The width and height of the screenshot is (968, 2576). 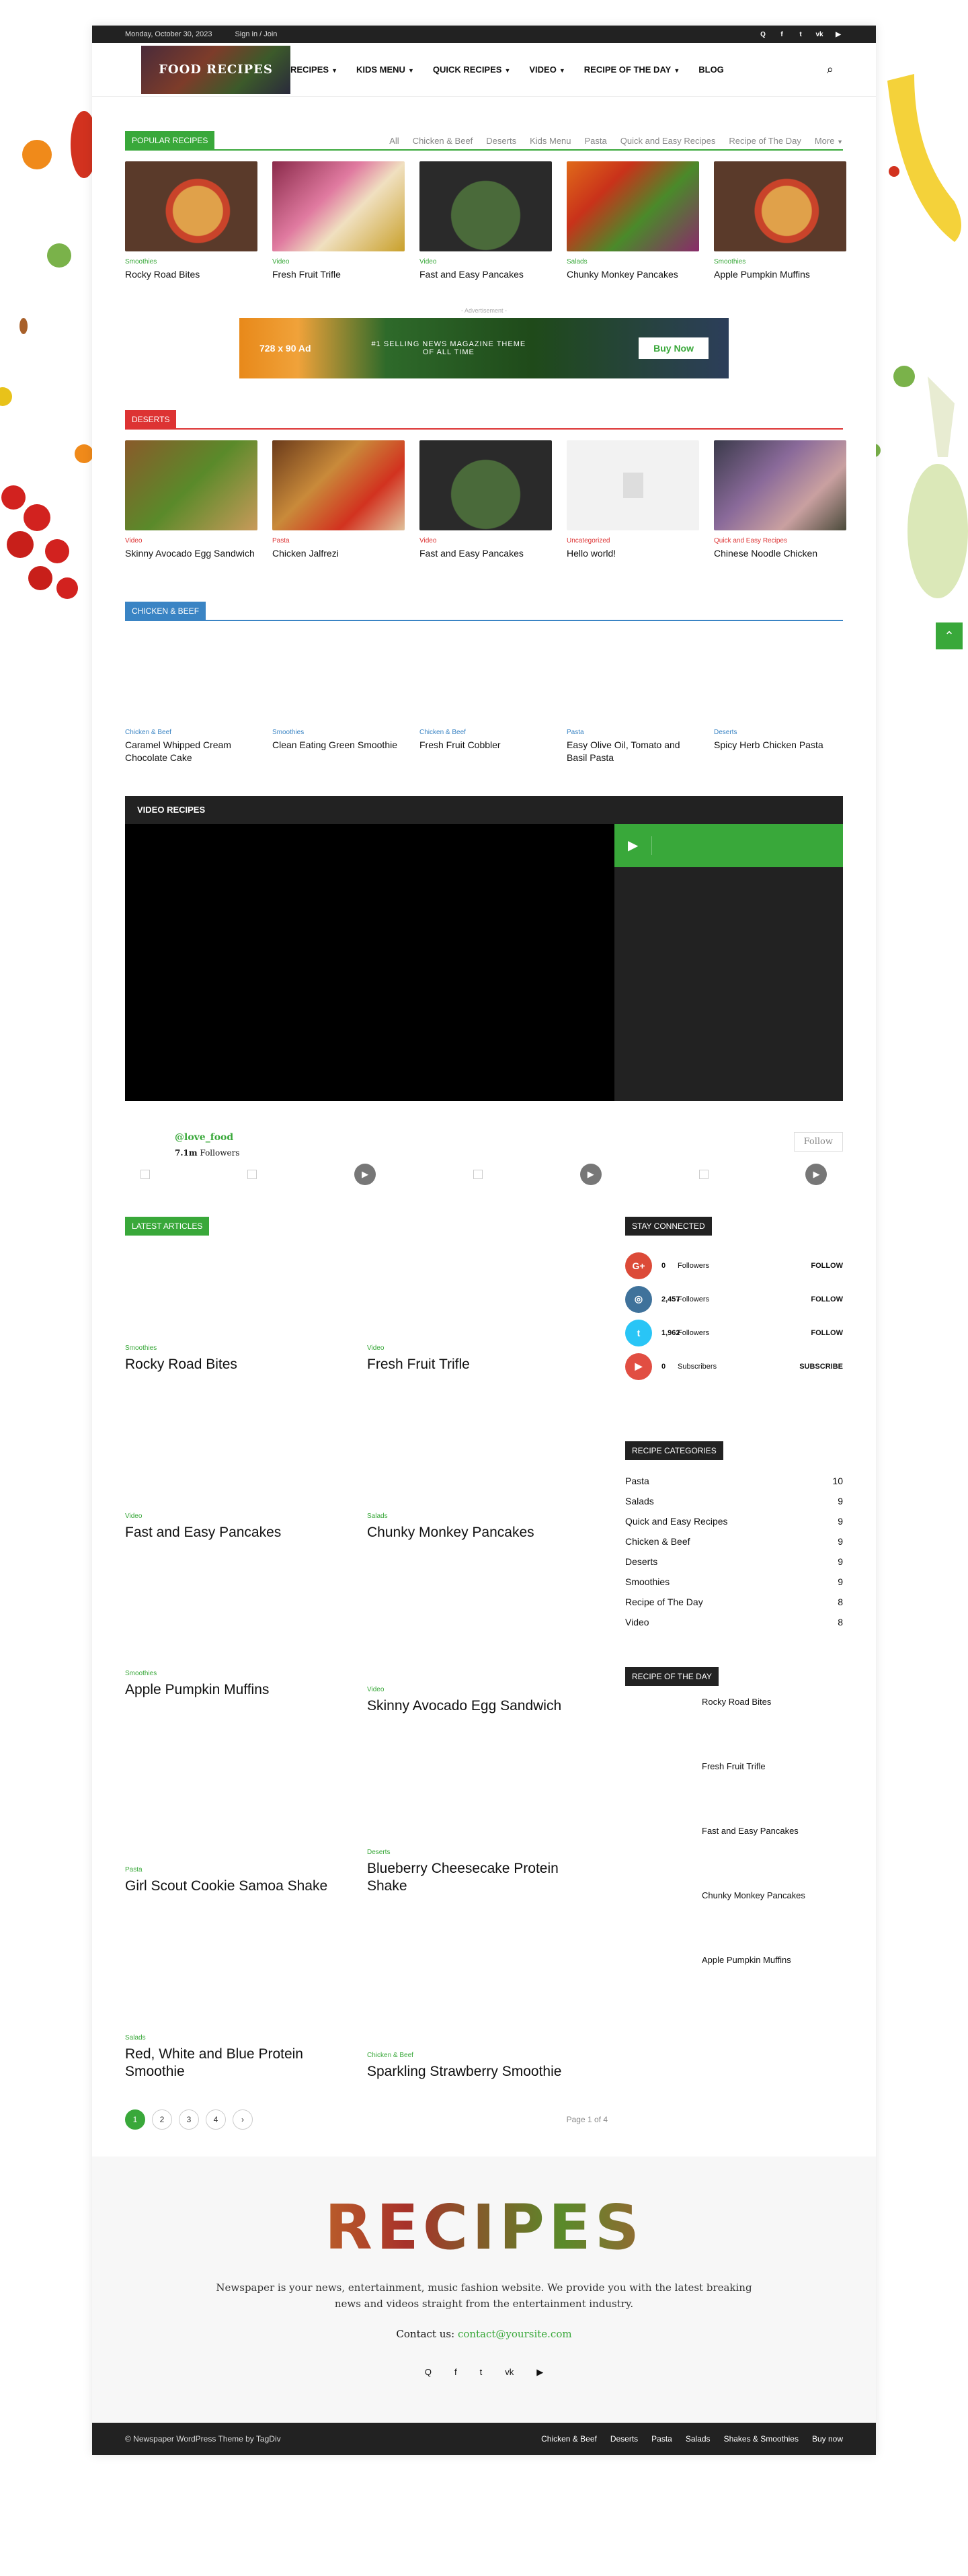 What do you see at coordinates (480, 1364) in the screenshot?
I see `article-title: Fresh Fruit Trifle` at bounding box center [480, 1364].